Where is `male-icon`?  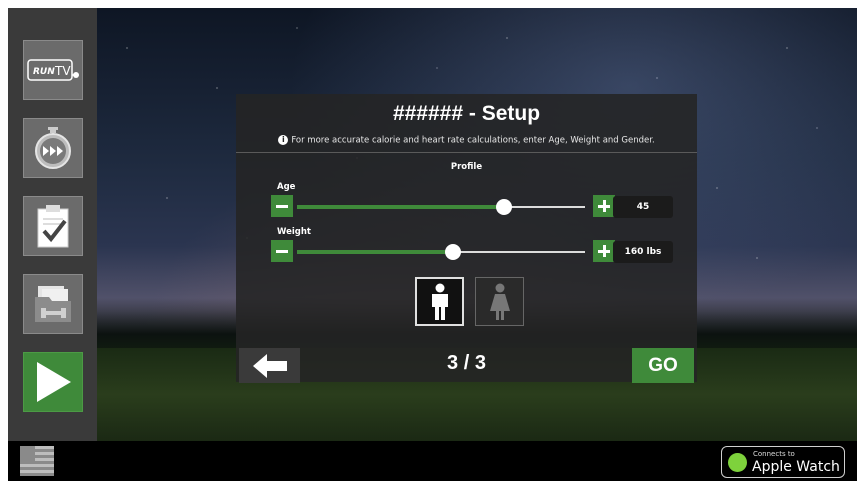
male-icon is located at coordinates (439, 301).